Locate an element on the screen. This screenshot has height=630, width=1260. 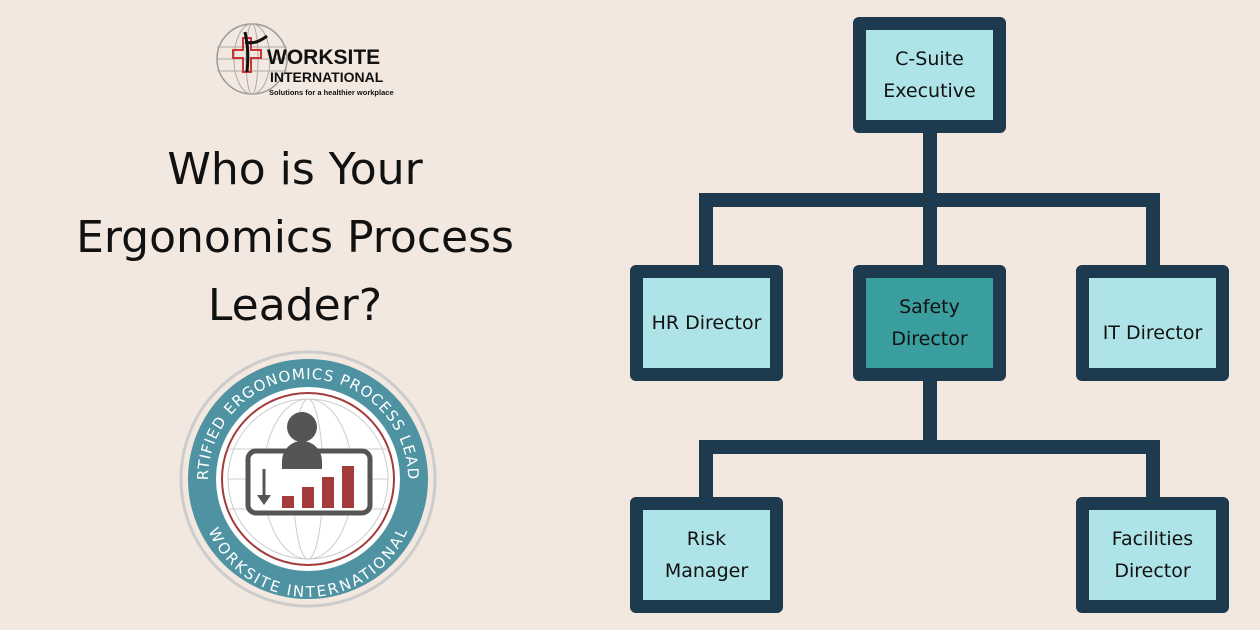
node-label: IT Director is located at coordinates (1152, 333).